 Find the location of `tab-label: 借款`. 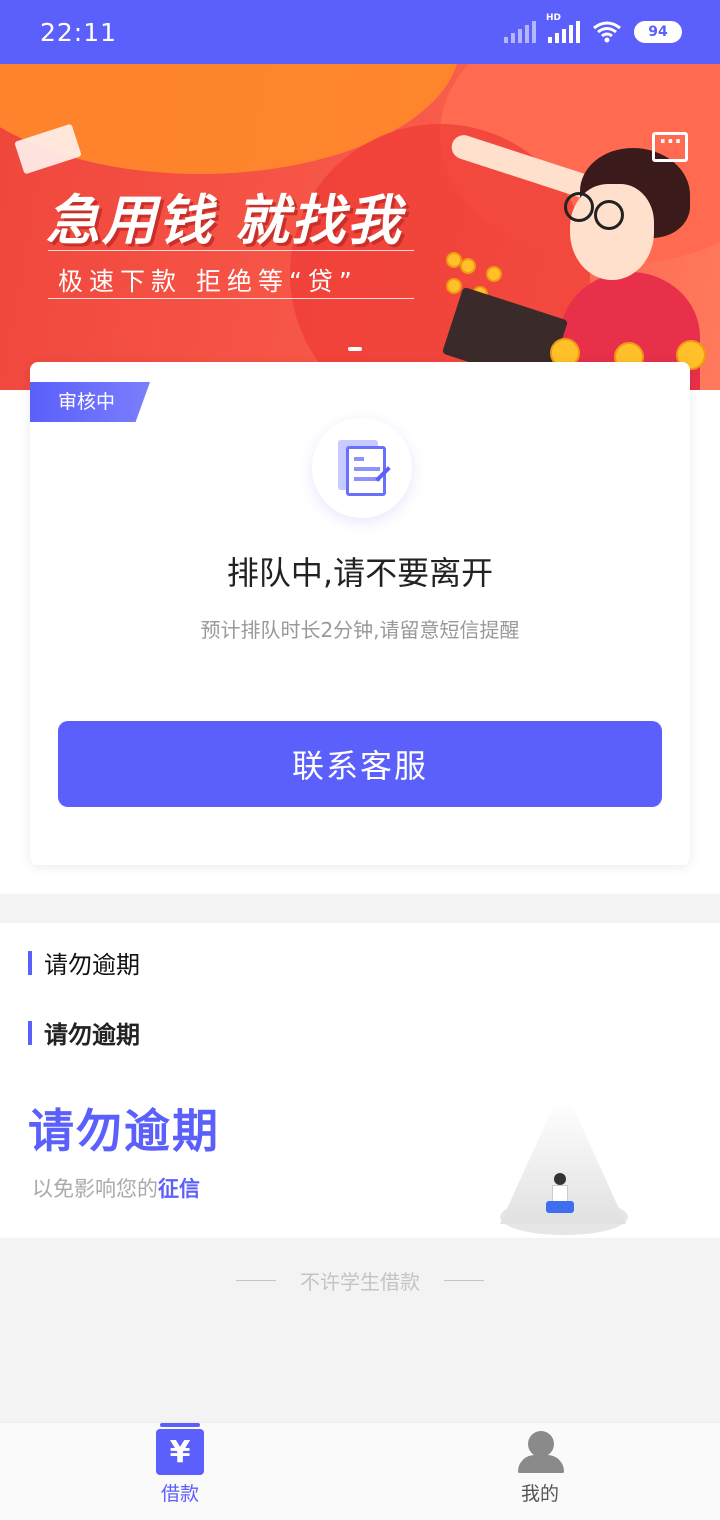

tab-label: 借款 is located at coordinates (179, 1494).